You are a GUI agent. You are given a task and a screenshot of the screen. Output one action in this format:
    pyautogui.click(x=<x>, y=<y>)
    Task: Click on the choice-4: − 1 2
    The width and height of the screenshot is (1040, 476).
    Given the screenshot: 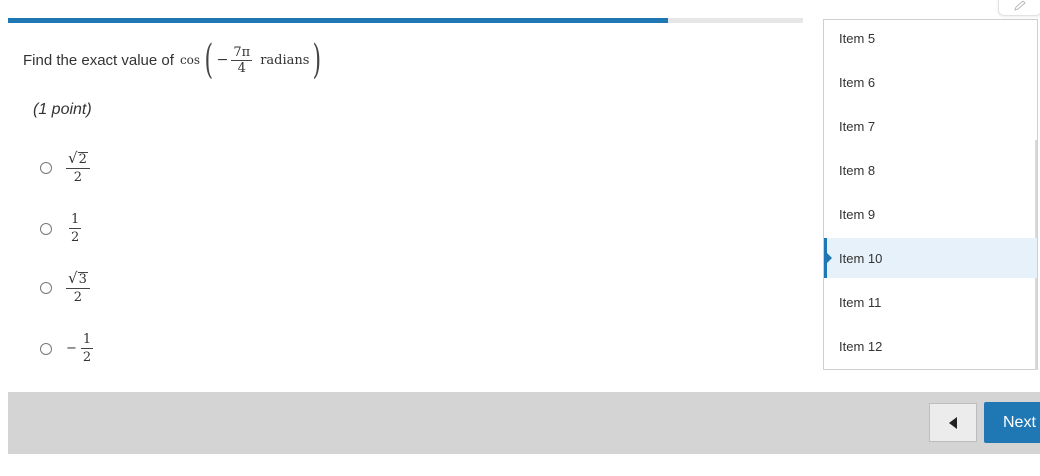 What is the action you would take?
    pyautogui.click(x=67, y=348)
    